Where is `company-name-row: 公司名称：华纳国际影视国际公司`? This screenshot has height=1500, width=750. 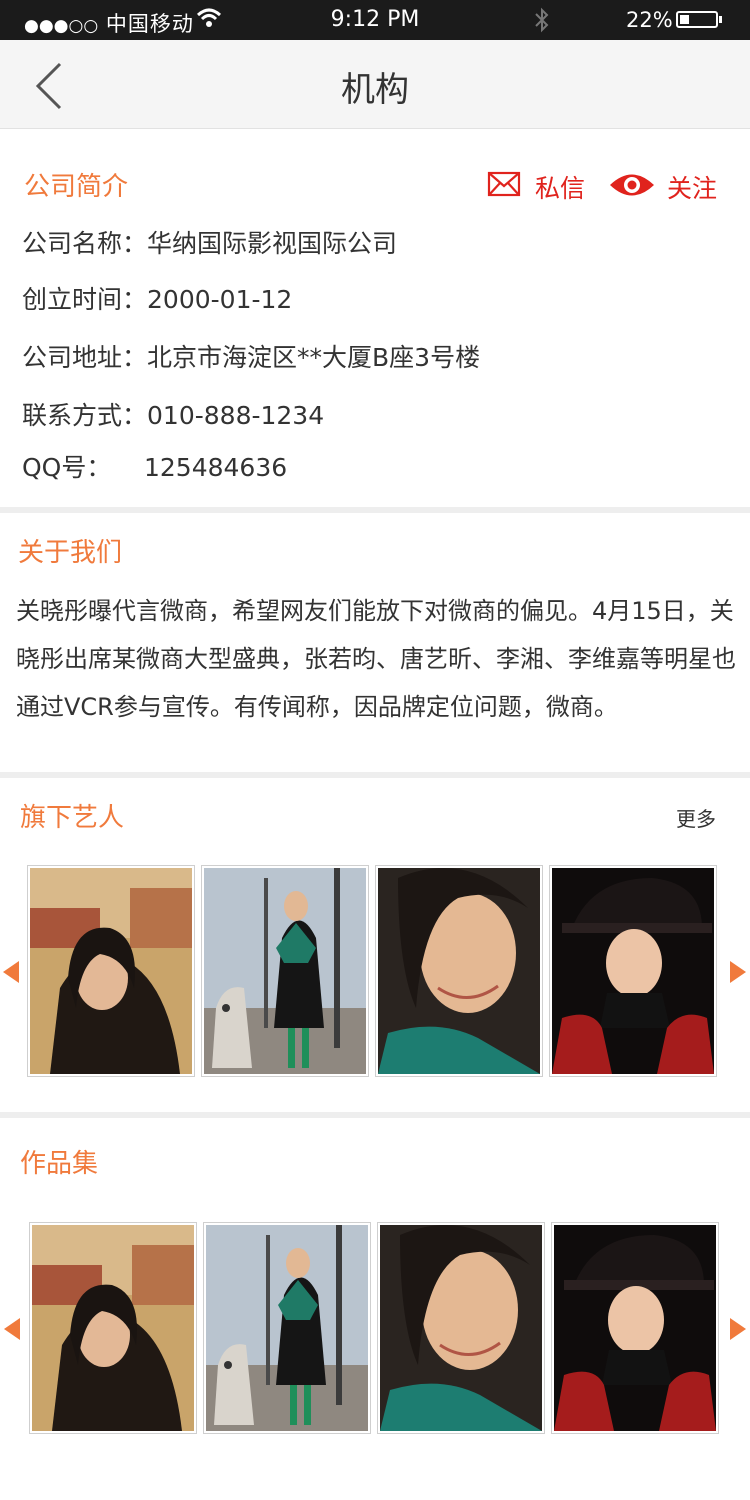
company-name-row: 公司名称：华纳国际影视国际公司 is located at coordinates (209, 242).